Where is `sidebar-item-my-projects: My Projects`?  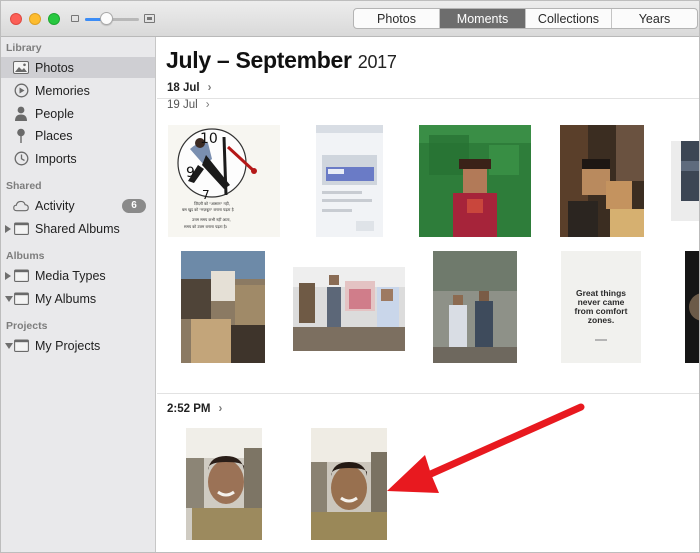
sidebar-item-my-projects: My Projects is located at coordinates (78, 345).